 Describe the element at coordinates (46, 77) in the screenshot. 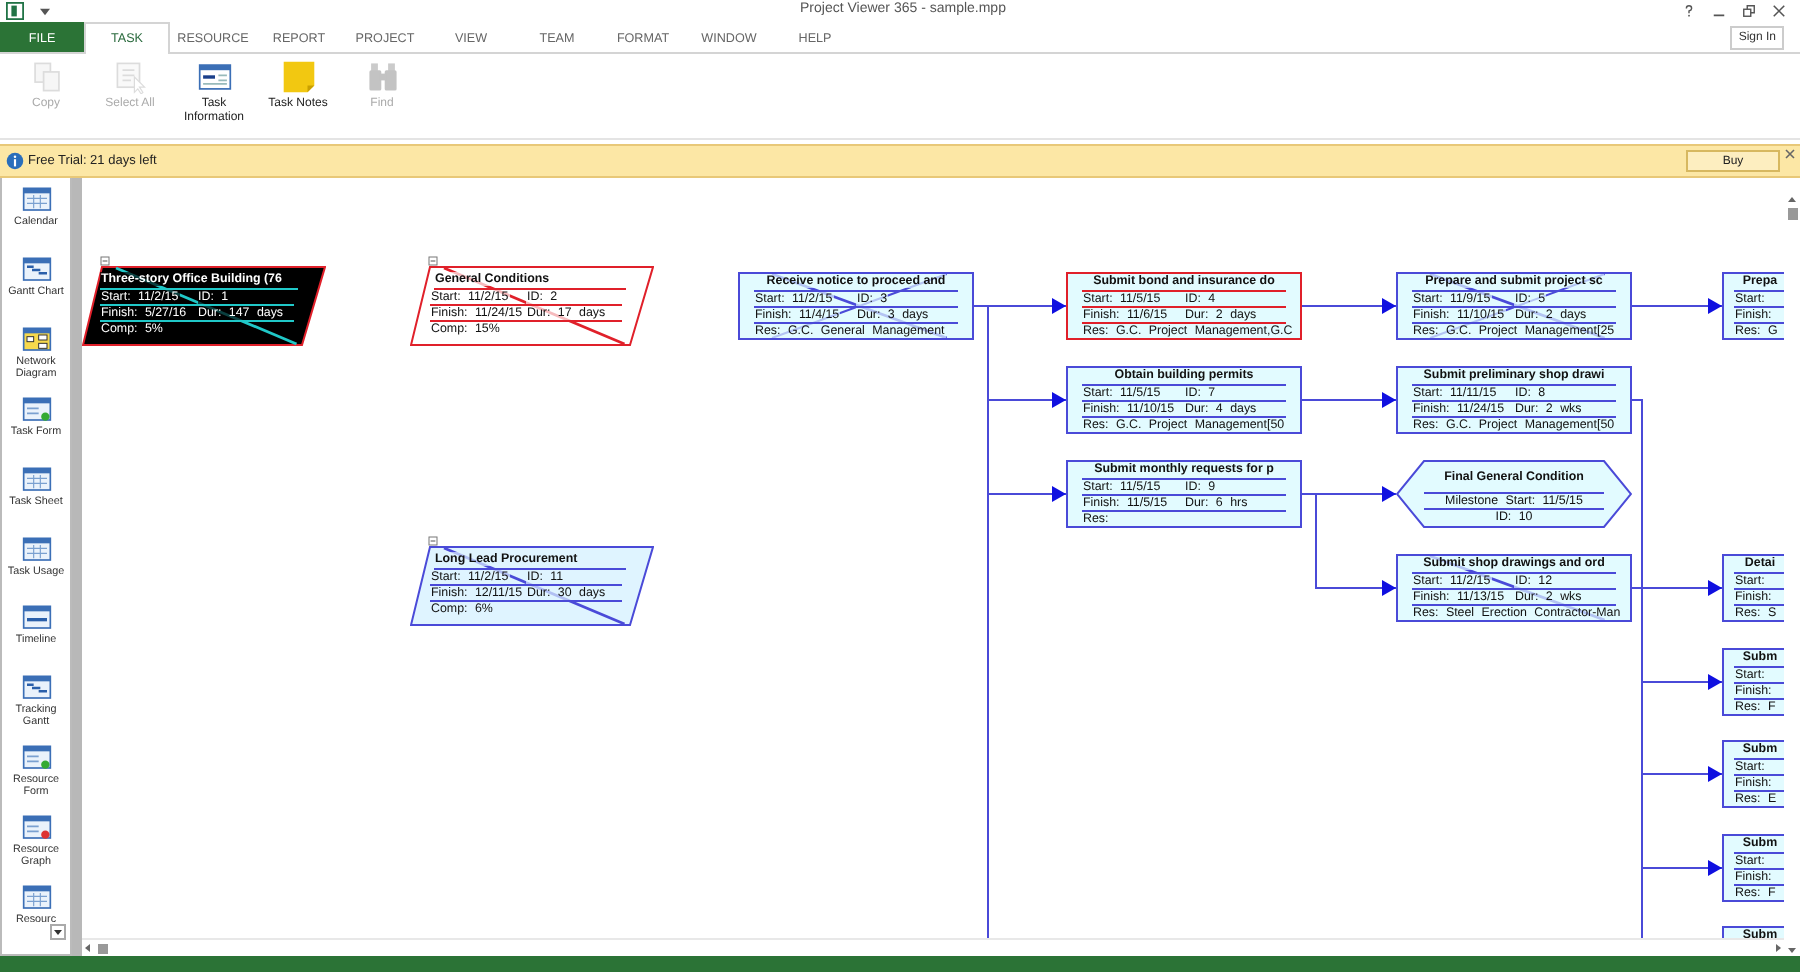

I see `copy-icon` at that location.